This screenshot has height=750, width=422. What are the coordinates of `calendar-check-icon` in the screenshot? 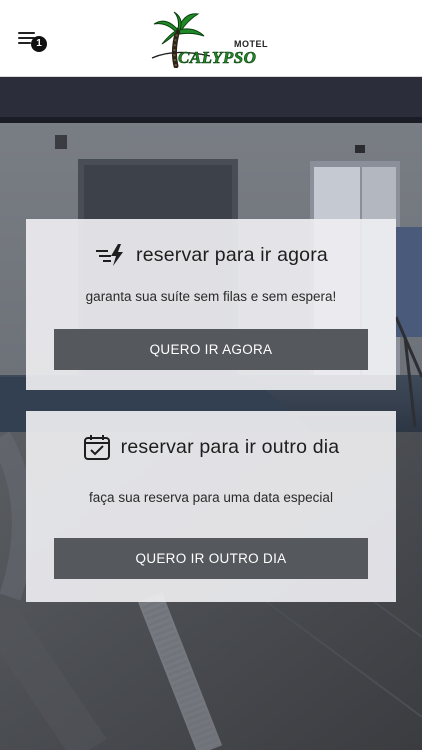 It's located at (96, 447).